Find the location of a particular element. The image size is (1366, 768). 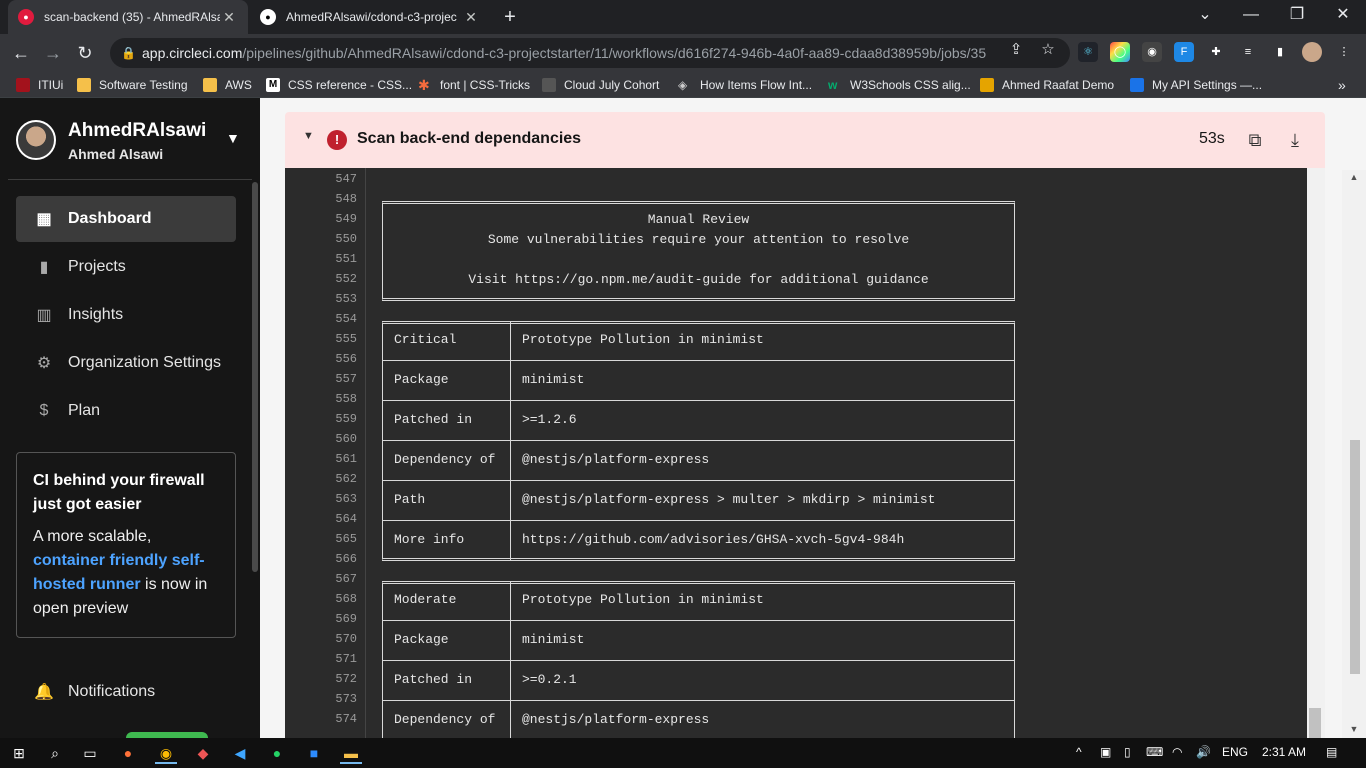

sidebar-item-projects: ▮ Projects is located at coordinates (126, 267).